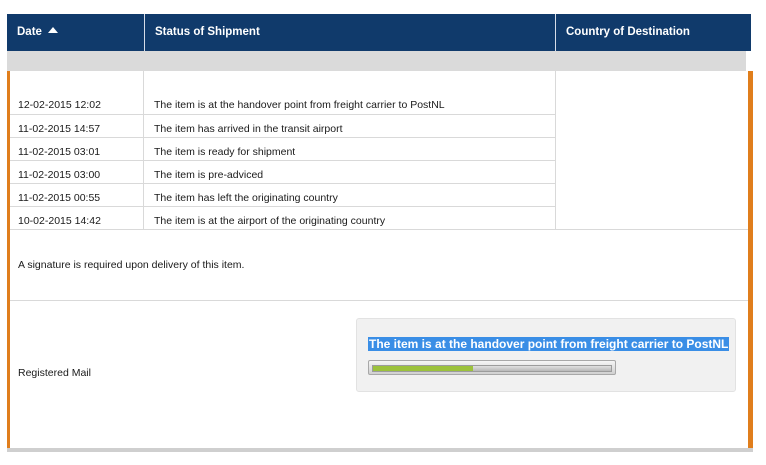 This screenshot has height=465, width=766. What do you see at coordinates (29, 32) in the screenshot?
I see `date-header-label: Date` at bounding box center [29, 32].